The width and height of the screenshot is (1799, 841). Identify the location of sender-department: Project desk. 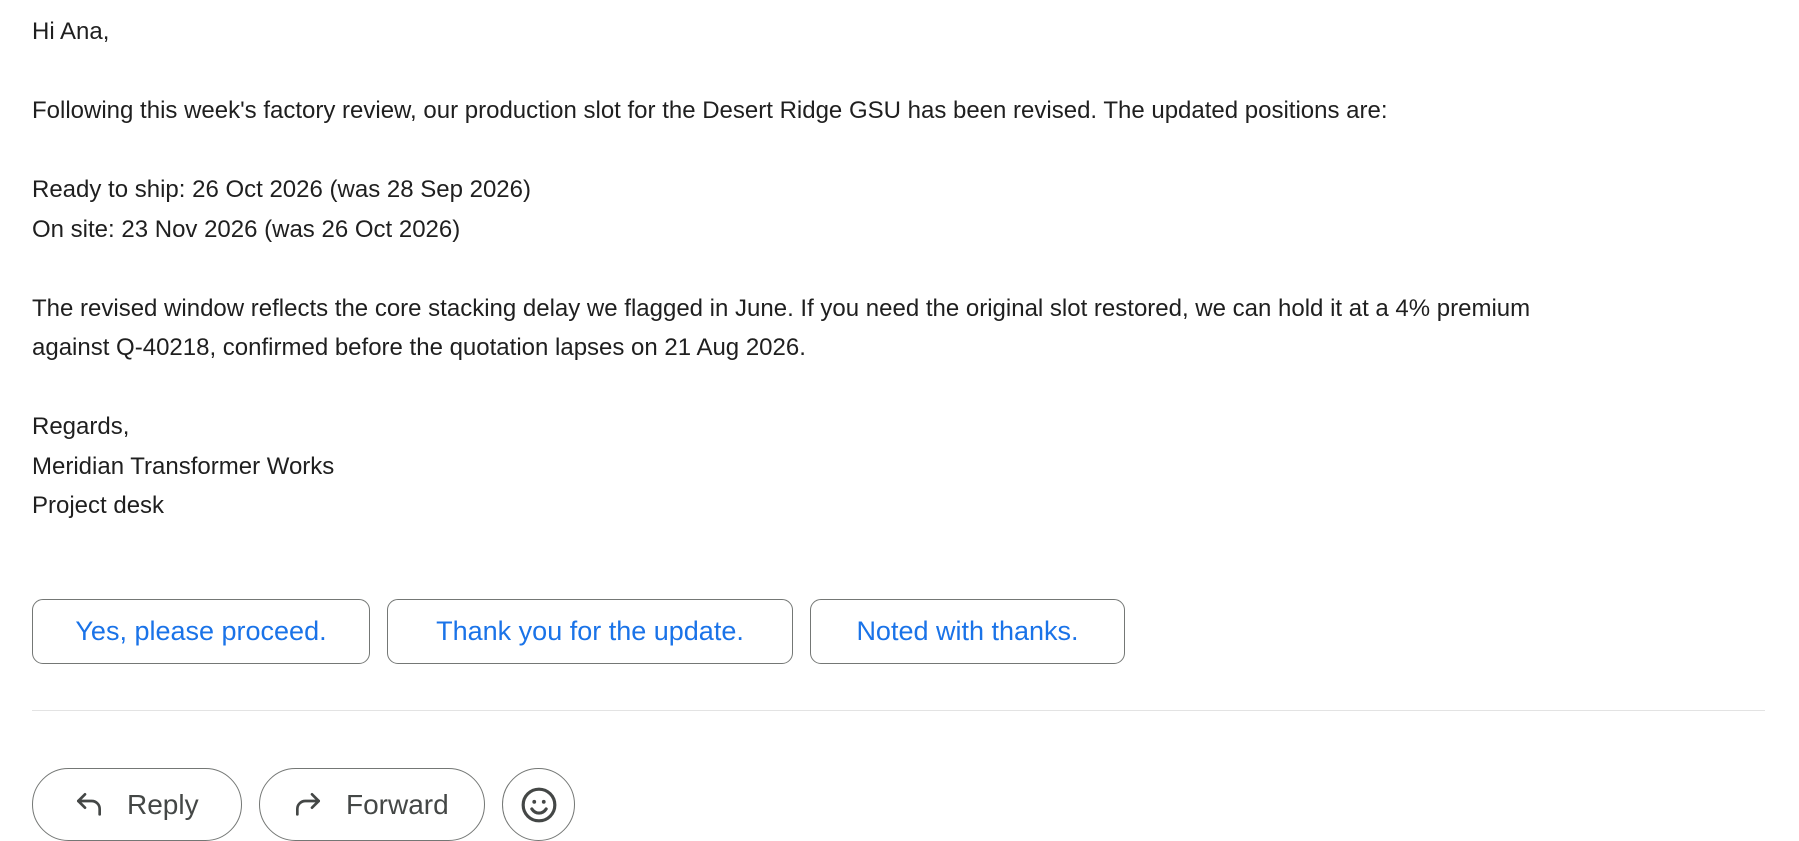
(98, 505).